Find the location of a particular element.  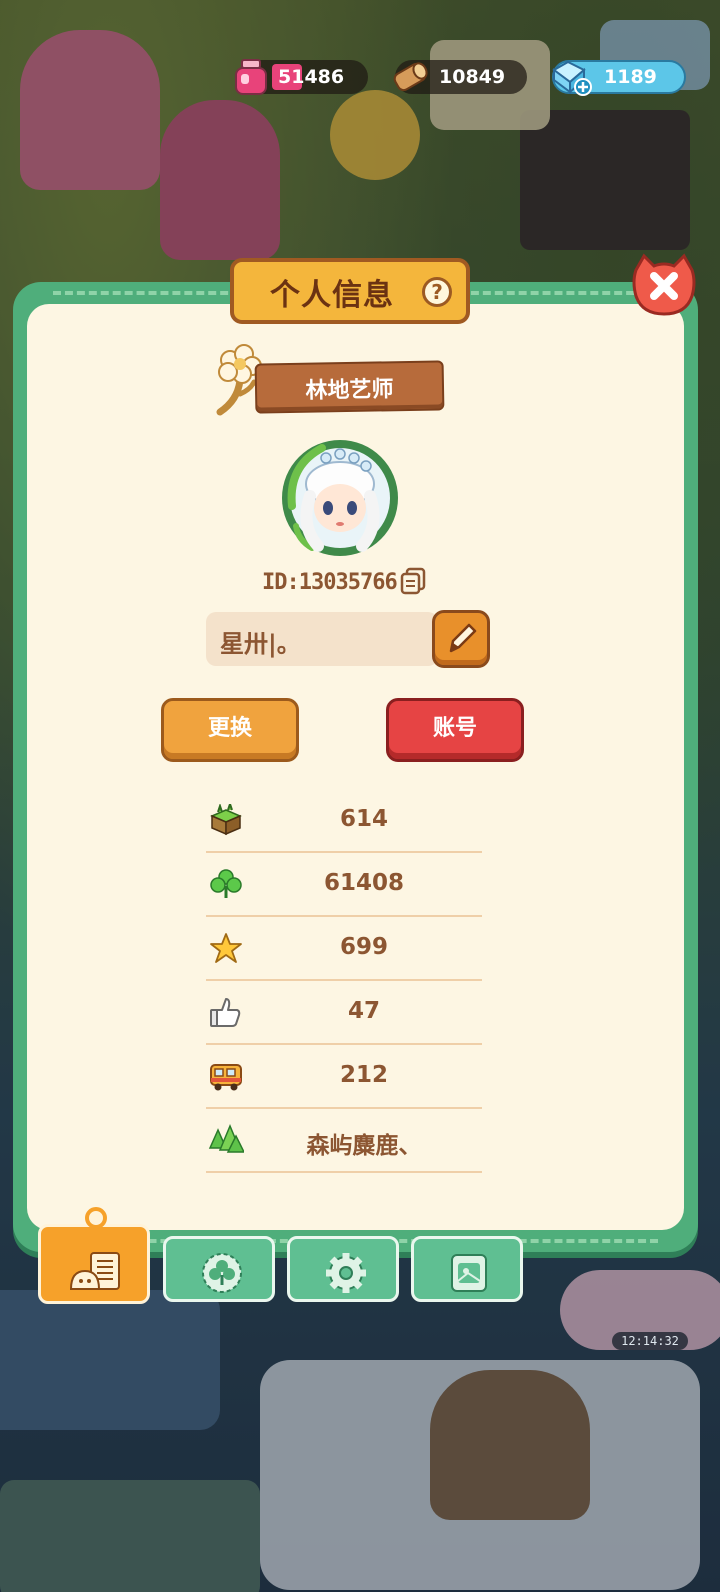

gem-resource: 1189 is located at coordinates (619, 78).